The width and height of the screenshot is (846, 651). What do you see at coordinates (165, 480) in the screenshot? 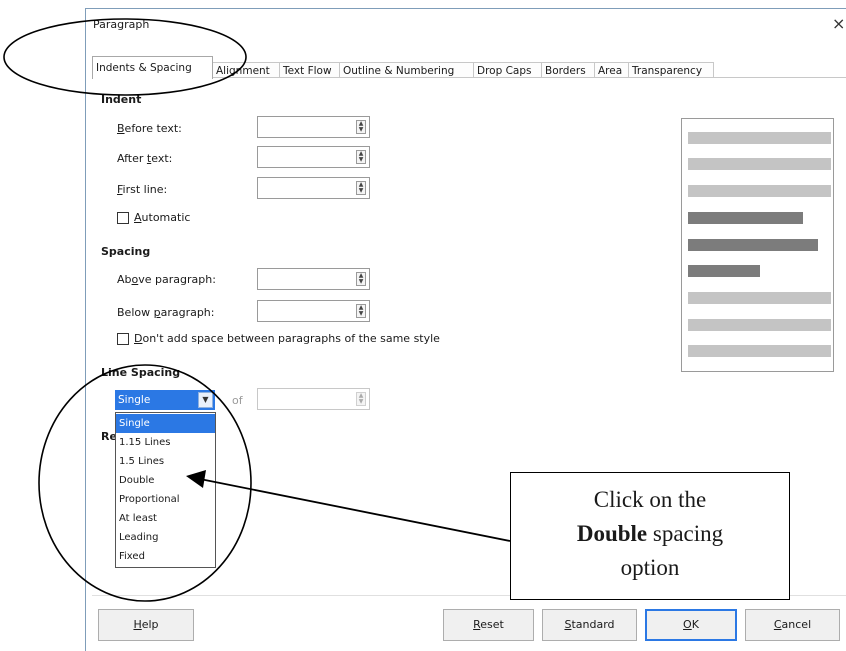
I see `option-double: Double` at bounding box center [165, 480].